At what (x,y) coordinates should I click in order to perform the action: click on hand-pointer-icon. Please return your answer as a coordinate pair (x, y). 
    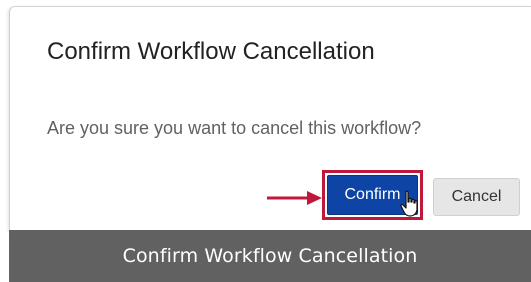
    Looking at the image, I should click on (409, 203).